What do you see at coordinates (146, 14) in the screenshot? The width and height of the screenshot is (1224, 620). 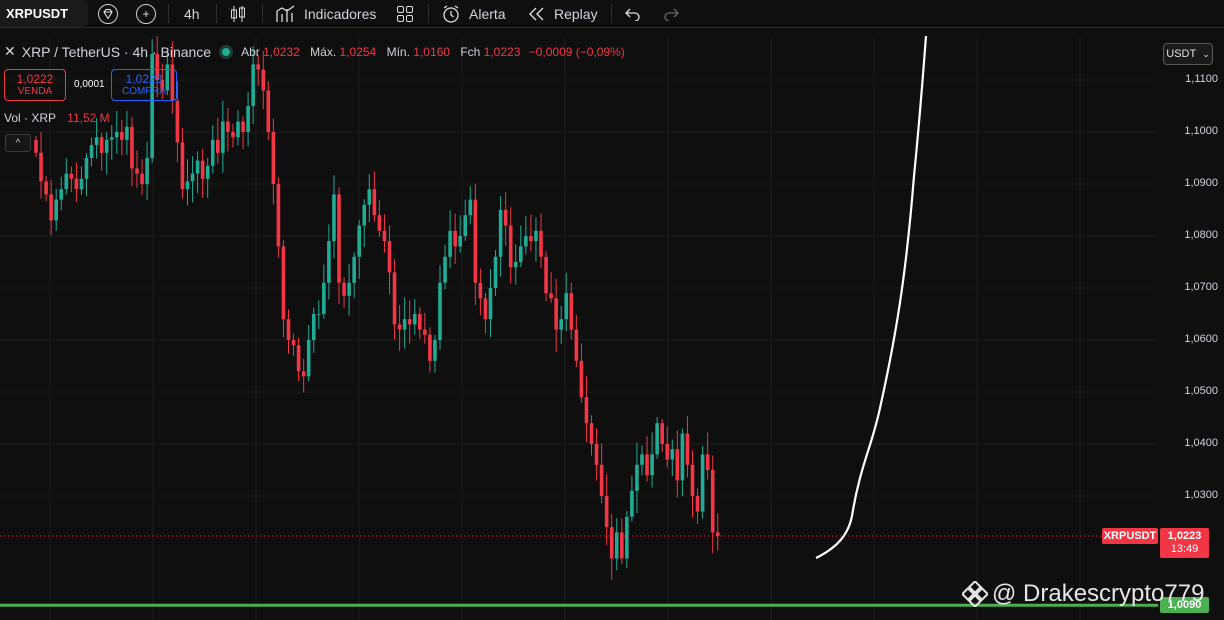 I see `add-symbol-icon: +` at bounding box center [146, 14].